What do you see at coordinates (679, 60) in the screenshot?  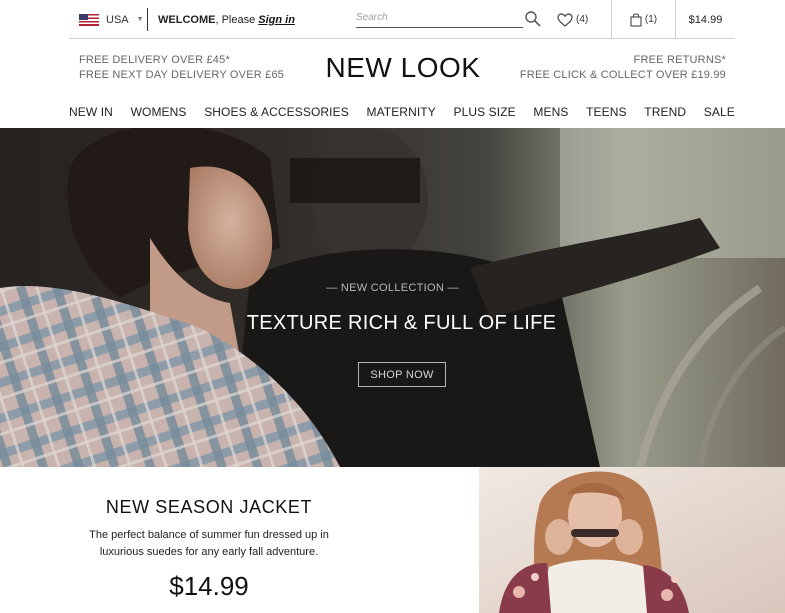 I see `promo-line: FREE RETURNS*` at bounding box center [679, 60].